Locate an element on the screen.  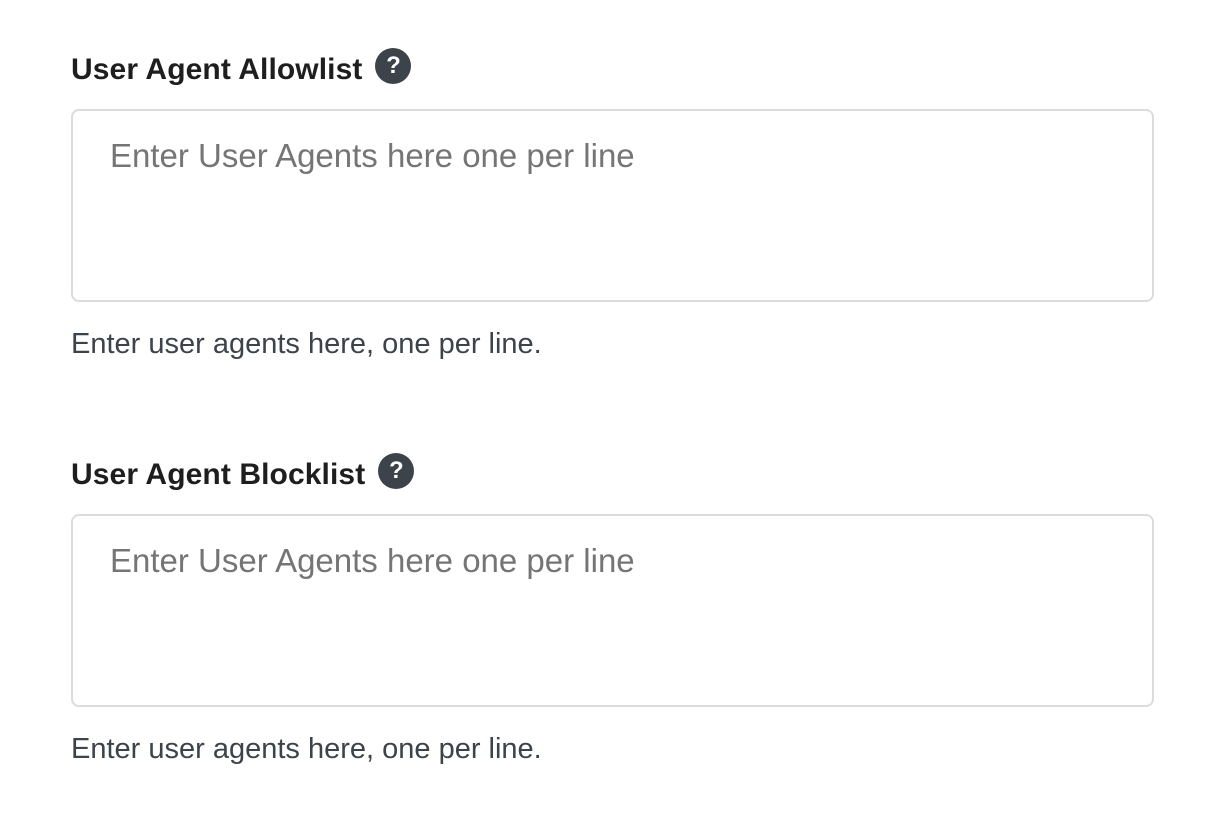
allowlist-label: User Agent Allowlist is located at coordinates (217, 69).